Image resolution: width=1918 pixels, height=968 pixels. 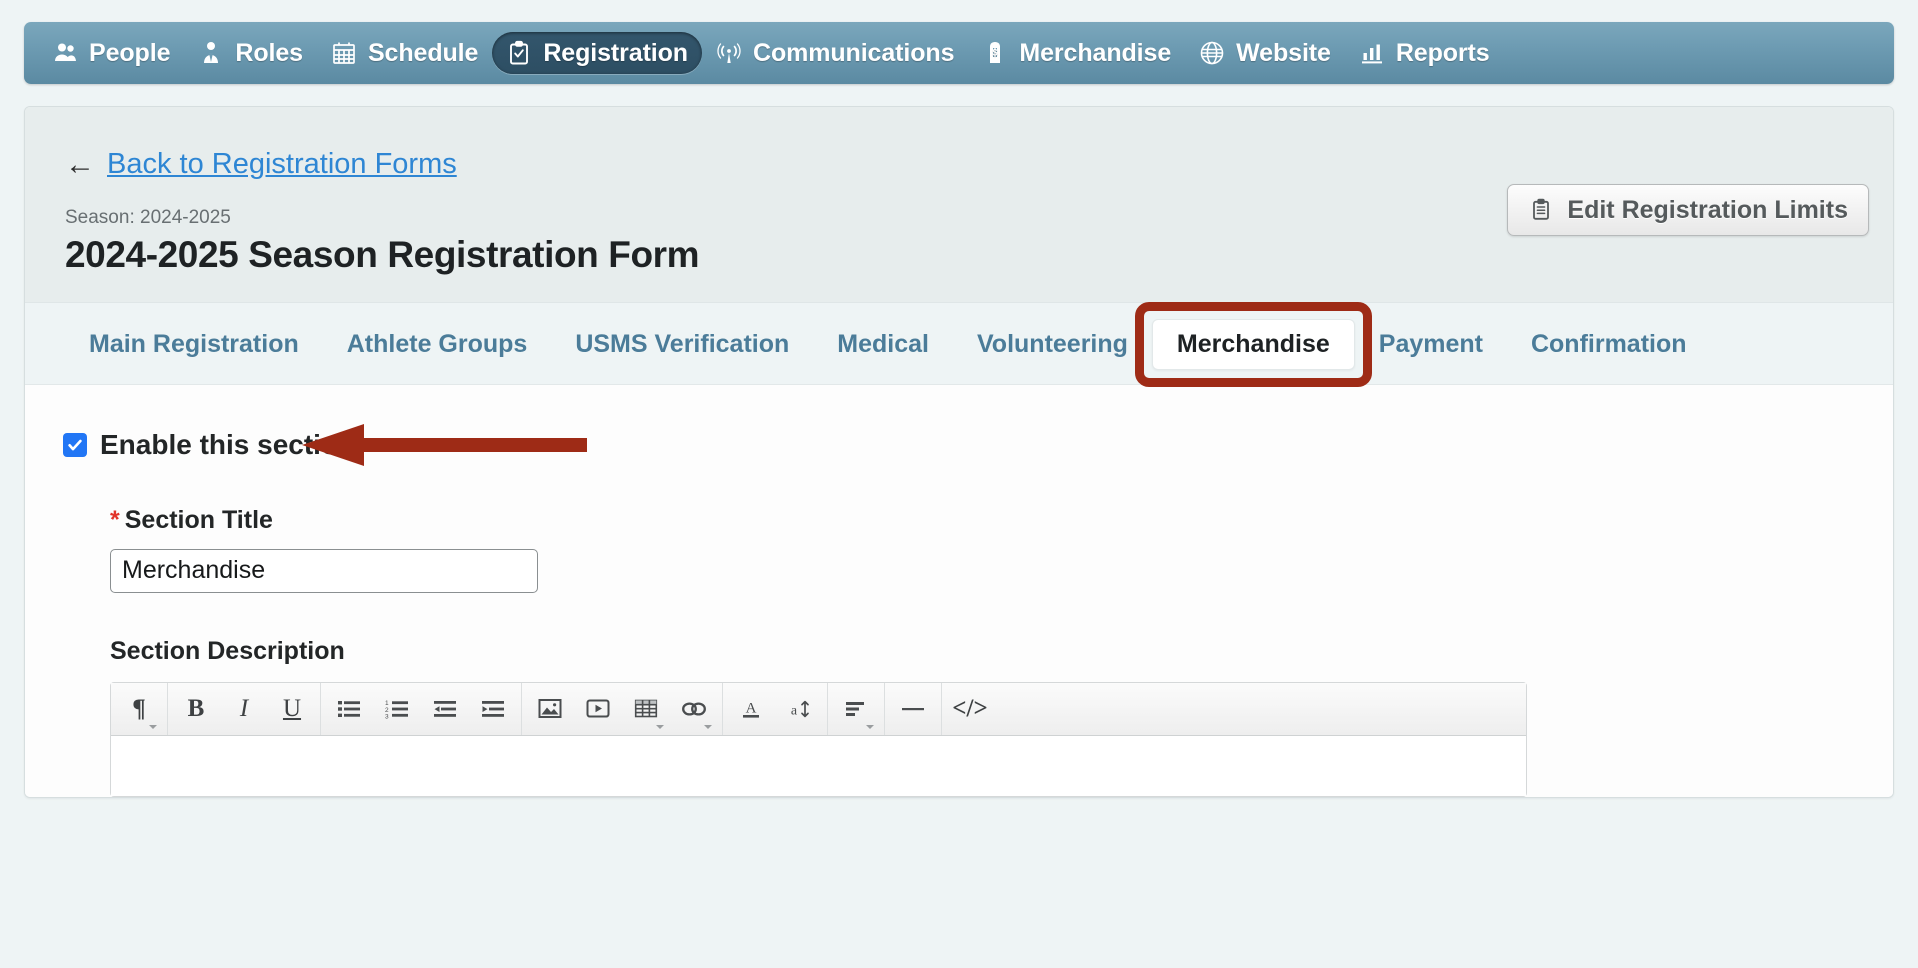 What do you see at coordinates (1234, 709) in the screenshot?
I see `toolbar-group-code: </>` at bounding box center [1234, 709].